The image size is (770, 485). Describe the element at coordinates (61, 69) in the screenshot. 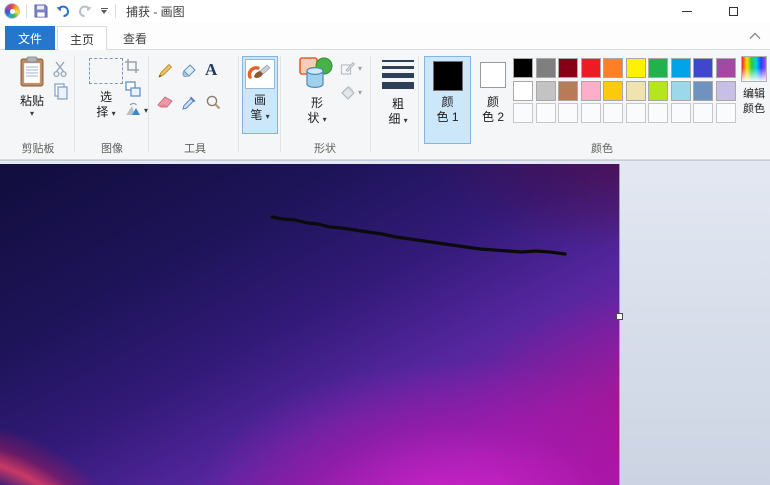

I see `cut-button` at that location.